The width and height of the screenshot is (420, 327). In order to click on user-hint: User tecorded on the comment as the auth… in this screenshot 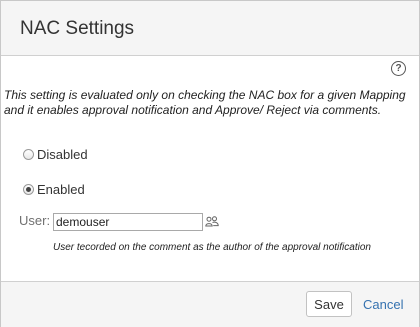, I will do `click(212, 247)`.